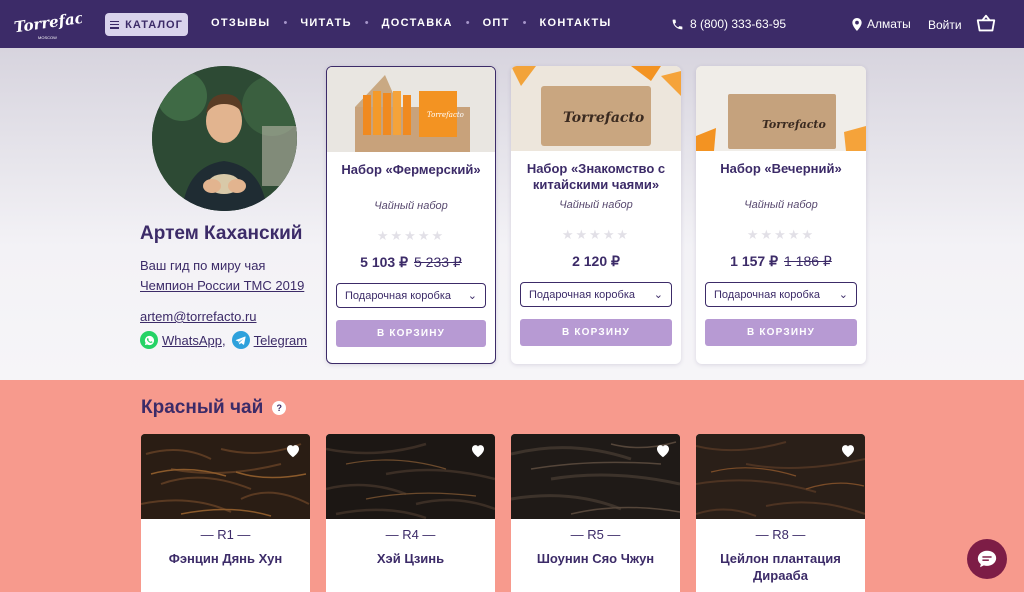 The width and height of the screenshot is (1024, 592). Describe the element at coordinates (240, 23) in the screenshot. I see `nav-item-reviews: ОТЗЫВЫ` at that location.